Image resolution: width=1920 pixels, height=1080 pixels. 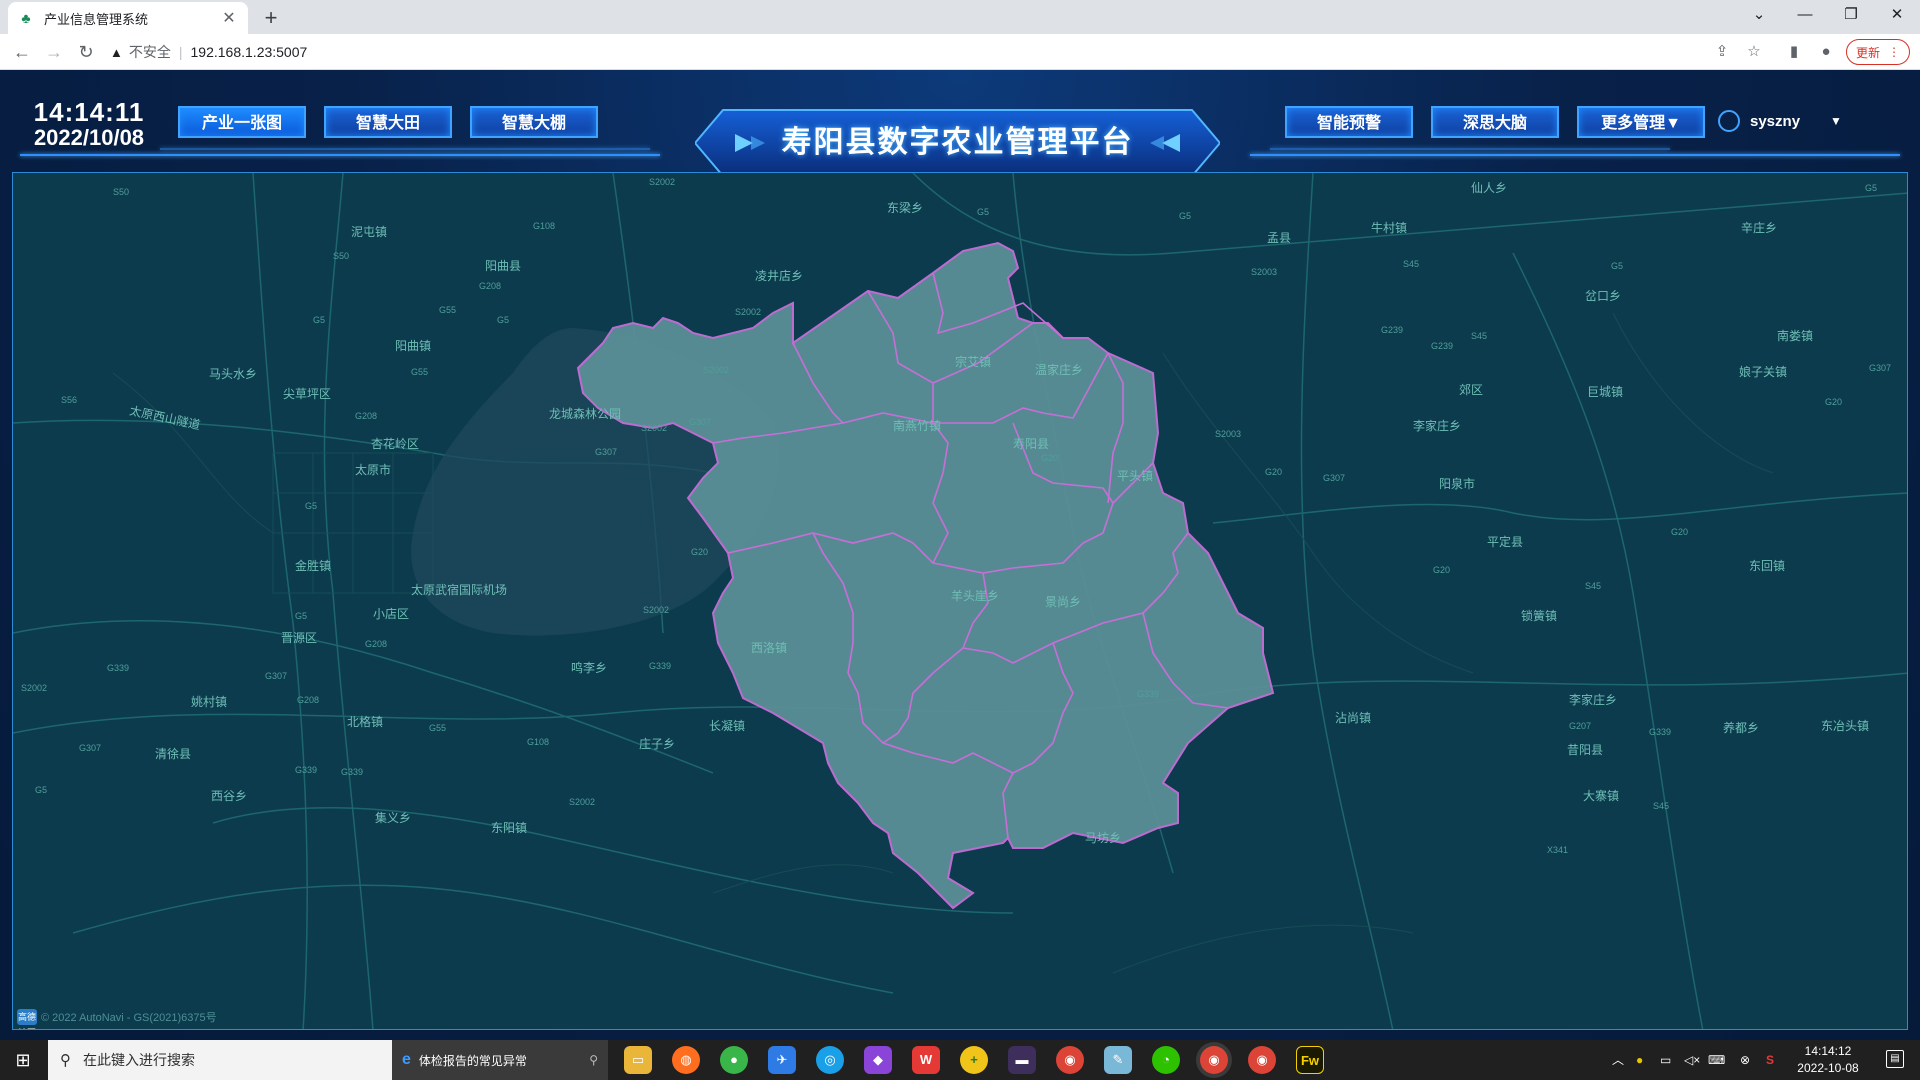 I want to click on terminal-icon: ▬, so click(x=1022, y=1060).